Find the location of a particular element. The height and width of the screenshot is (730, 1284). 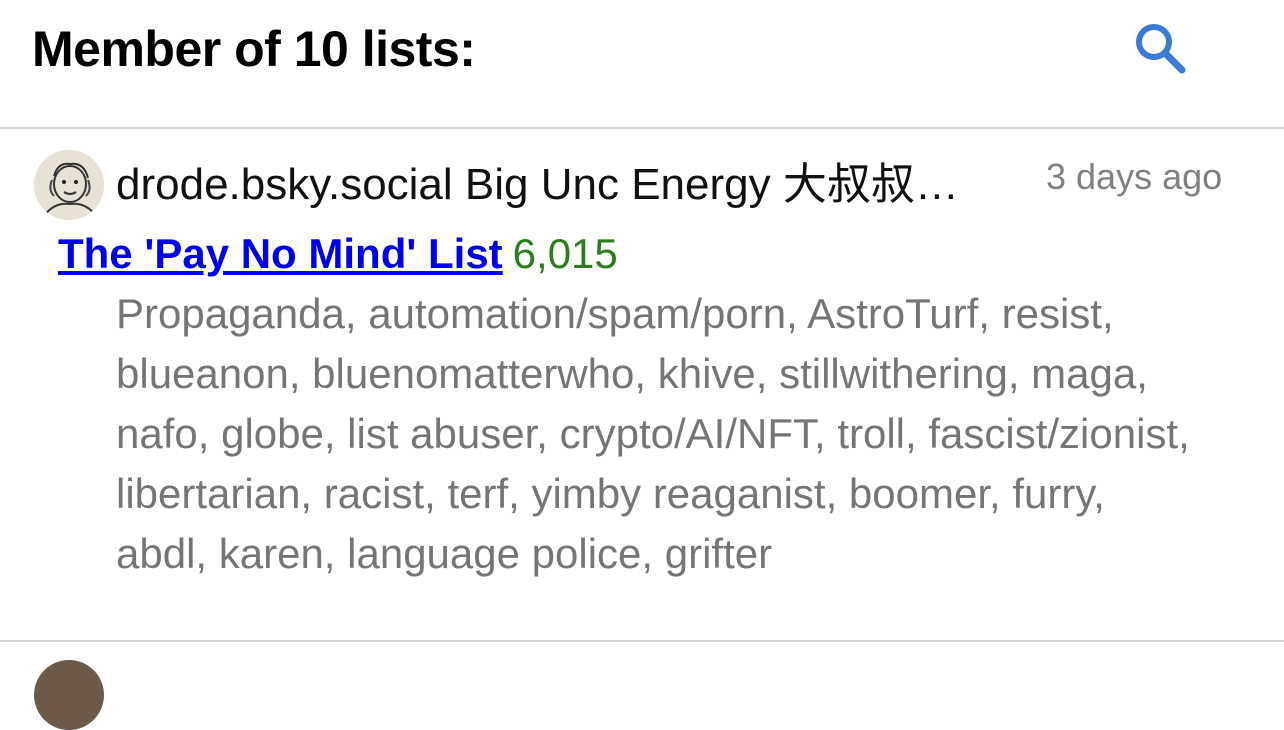

member-count: 6,015 is located at coordinates (565, 253).